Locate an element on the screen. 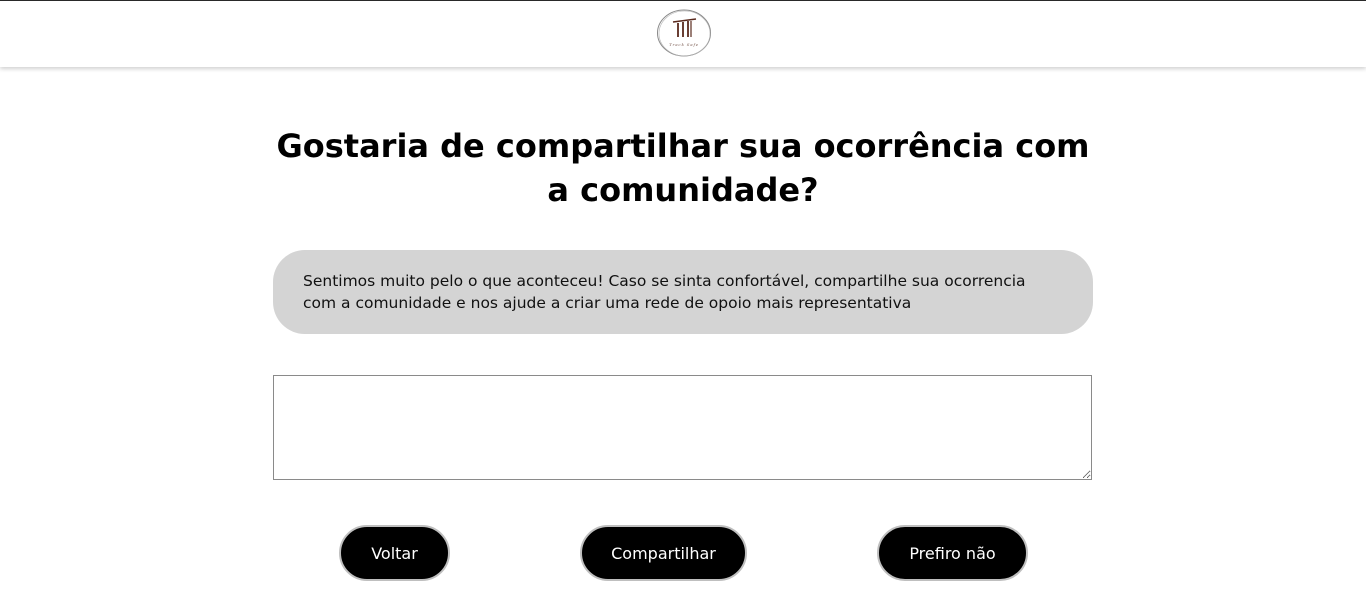 This screenshot has height=604, width=1366. logo: Track Safe is located at coordinates (684, 33).